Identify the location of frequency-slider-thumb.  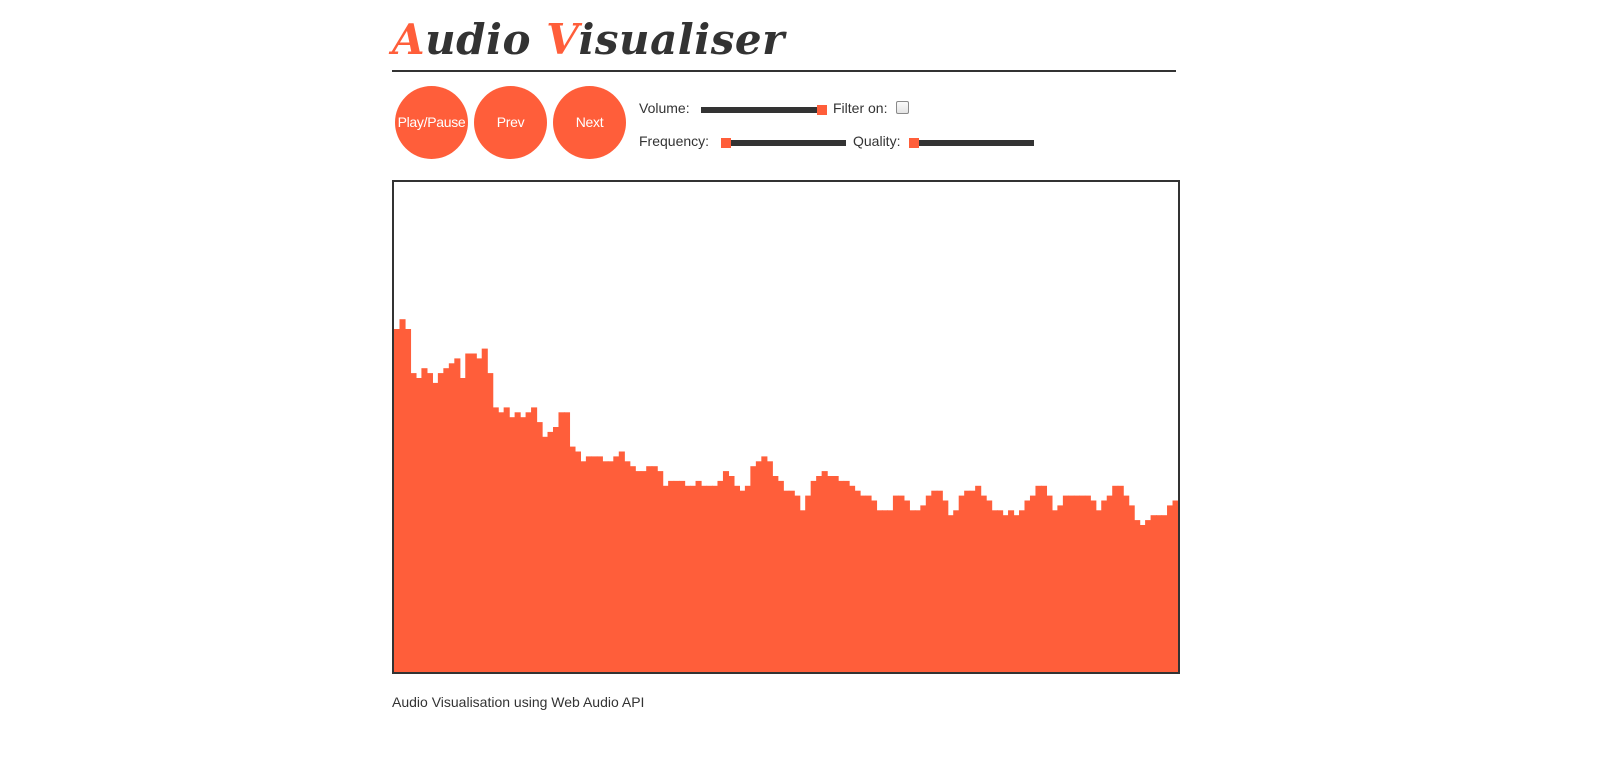
(726, 143).